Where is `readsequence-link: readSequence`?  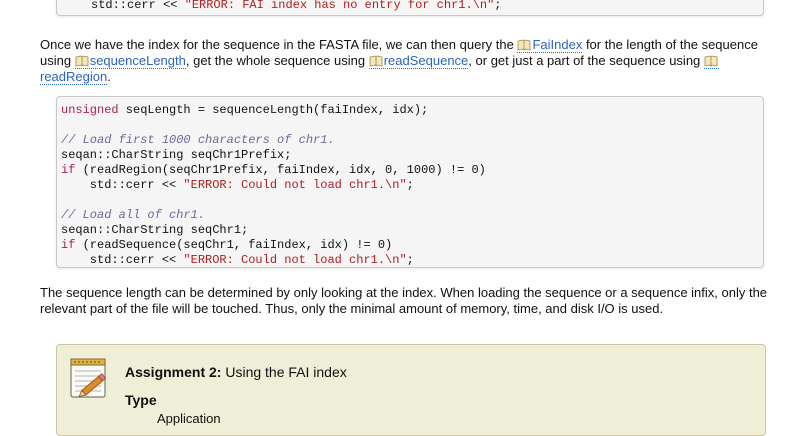
readsequence-link: readSequence is located at coordinates (418, 61).